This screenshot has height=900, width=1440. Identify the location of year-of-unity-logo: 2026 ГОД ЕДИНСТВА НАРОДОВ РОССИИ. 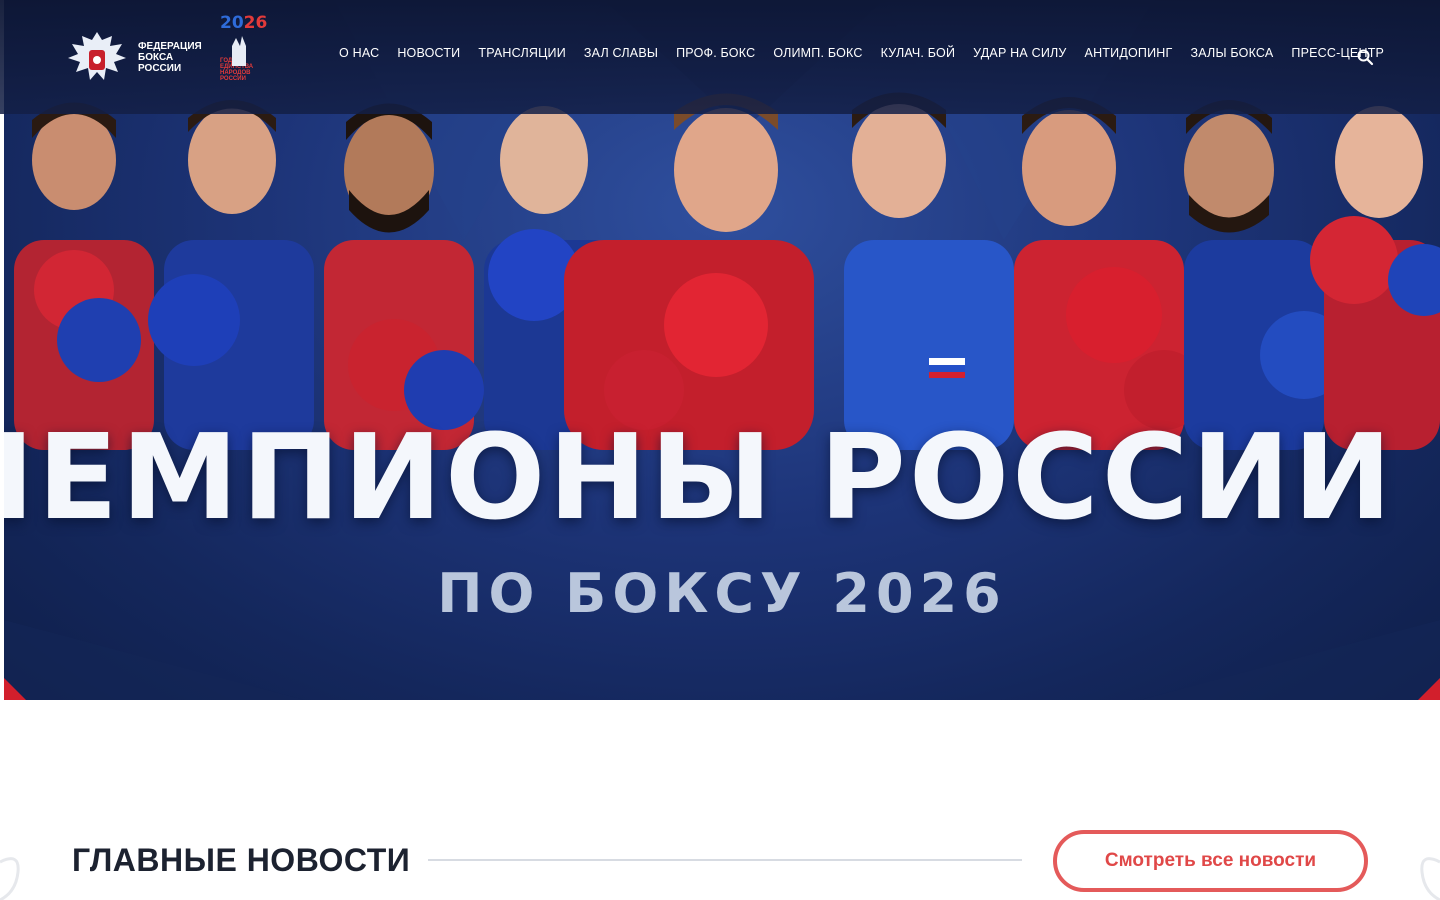
(244, 57).